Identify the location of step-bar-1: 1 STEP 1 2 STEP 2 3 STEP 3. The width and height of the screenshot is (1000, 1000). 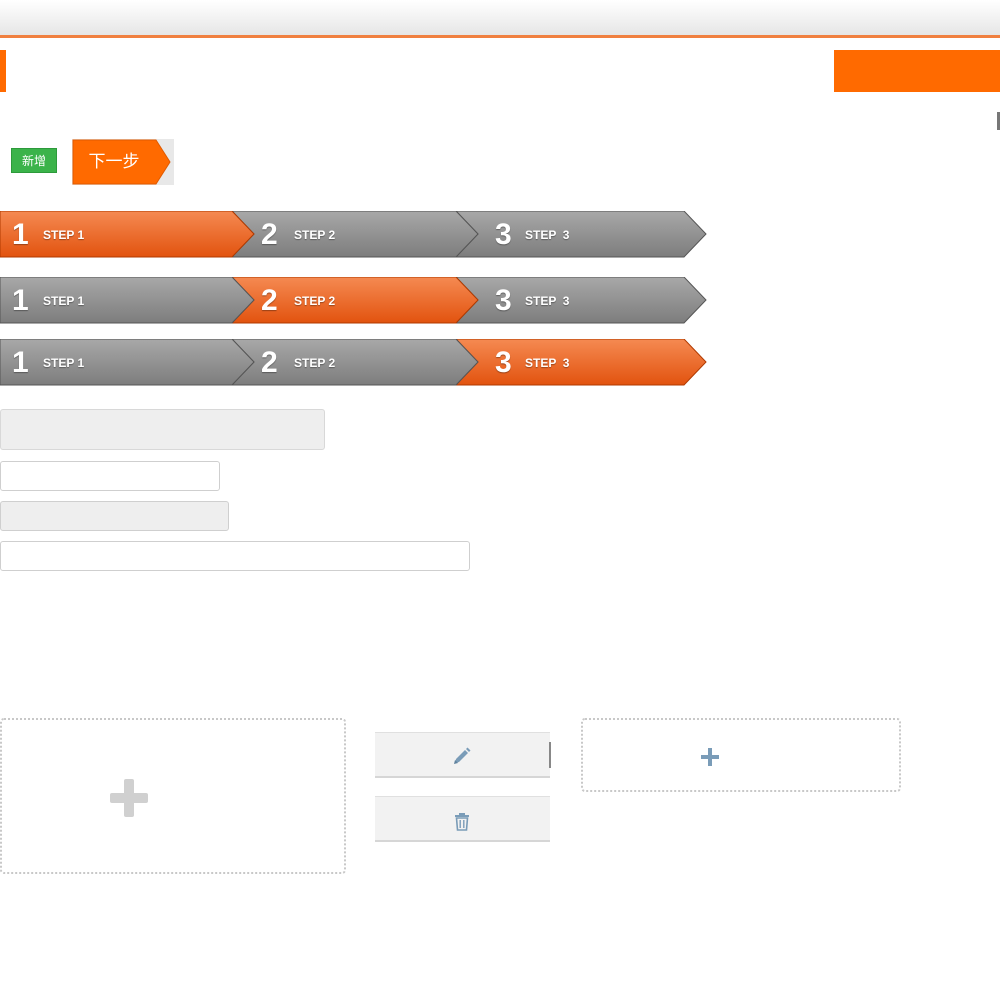
(355, 235).